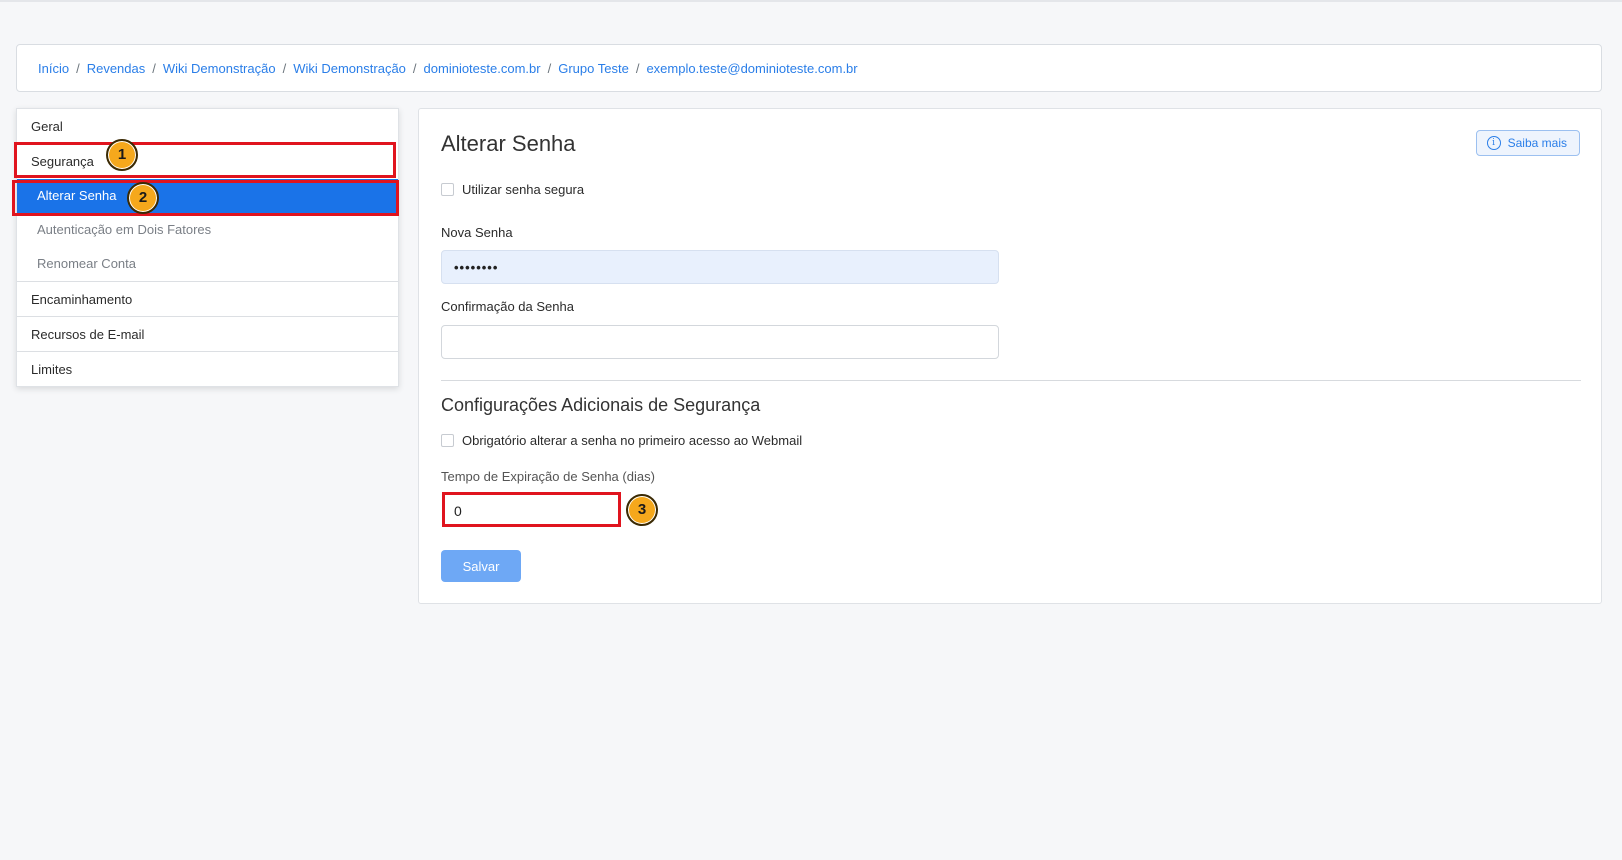 Image resolution: width=1622 pixels, height=860 pixels. Describe the element at coordinates (447, 189) in the screenshot. I see `secure-password-checkbox` at that location.